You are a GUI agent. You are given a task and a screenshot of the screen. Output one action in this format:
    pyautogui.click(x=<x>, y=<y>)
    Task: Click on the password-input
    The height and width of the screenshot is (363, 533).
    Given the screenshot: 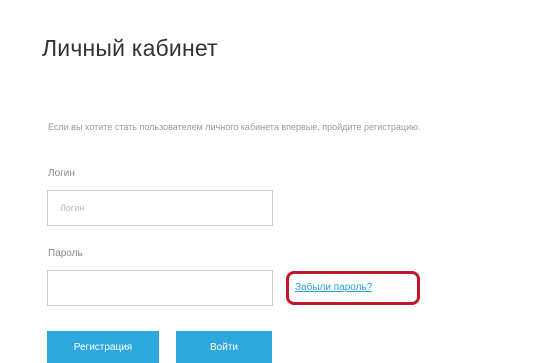 What is the action you would take?
    pyautogui.click(x=160, y=288)
    